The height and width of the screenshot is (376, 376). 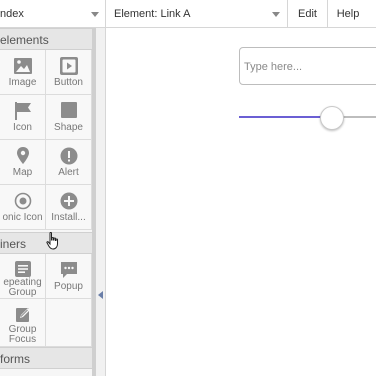 I want to click on edit-icon, so click(x=22, y=315).